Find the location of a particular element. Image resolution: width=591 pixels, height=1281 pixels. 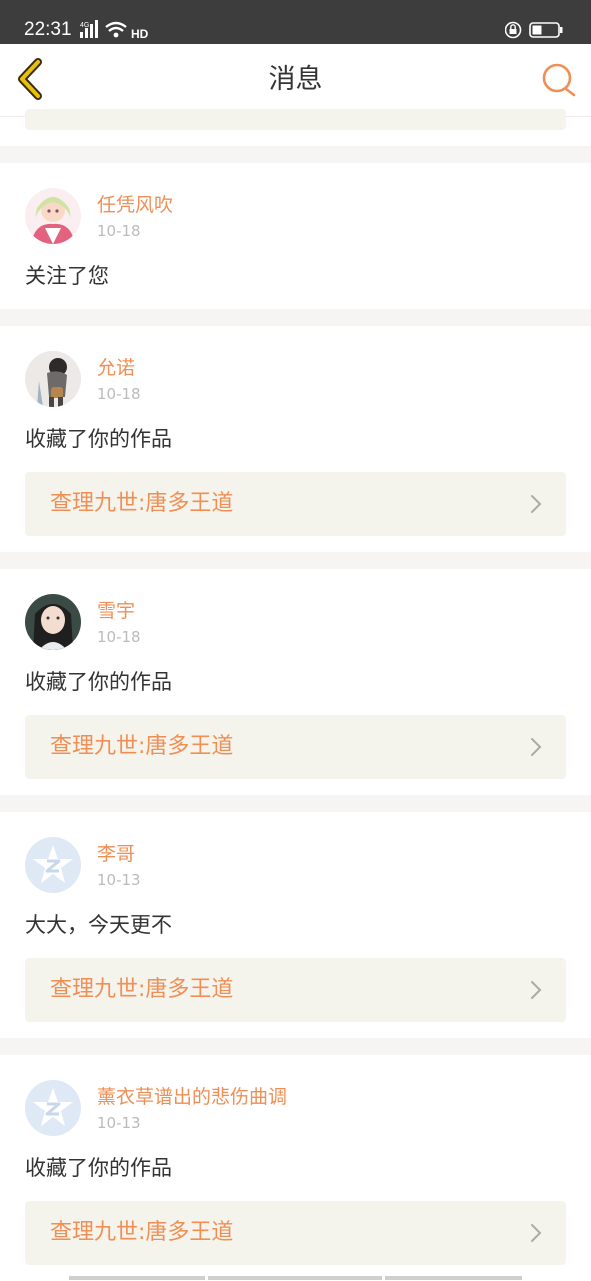

status-icons-right is located at coordinates (534, 32).